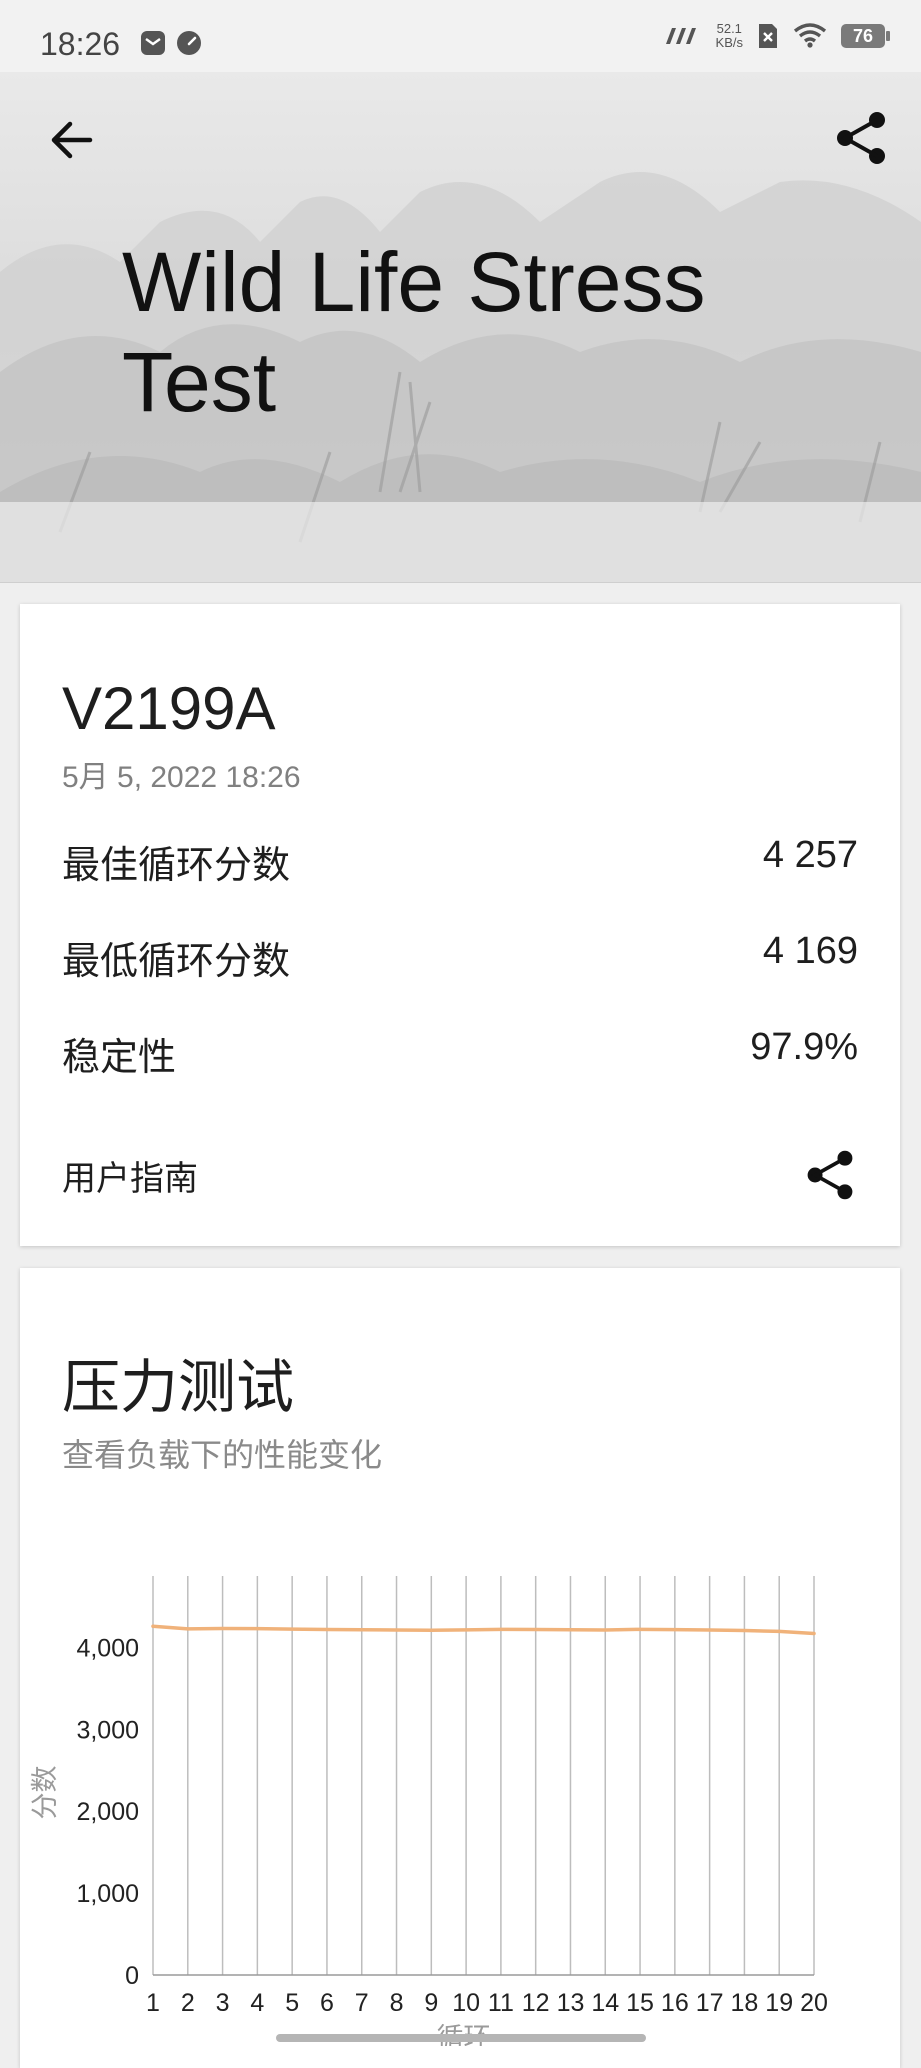 This screenshot has height=2068, width=921. I want to click on x-tick-label: 12, so click(536, 2003).